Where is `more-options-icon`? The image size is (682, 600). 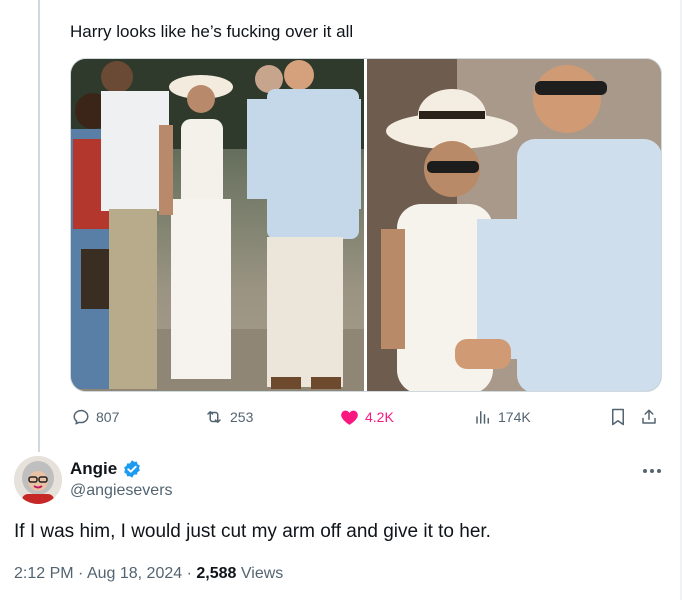
more-options-icon is located at coordinates (652, 471).